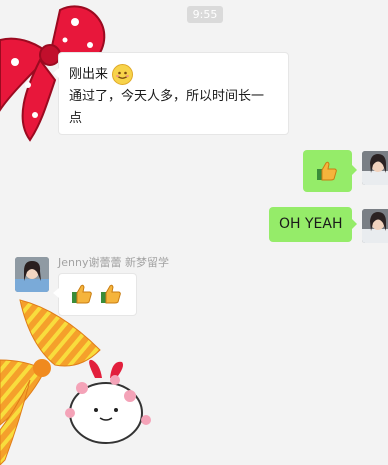 The image size is (388, 465). I want to click on outgoing-sticker-bubble, so click(330, 171).